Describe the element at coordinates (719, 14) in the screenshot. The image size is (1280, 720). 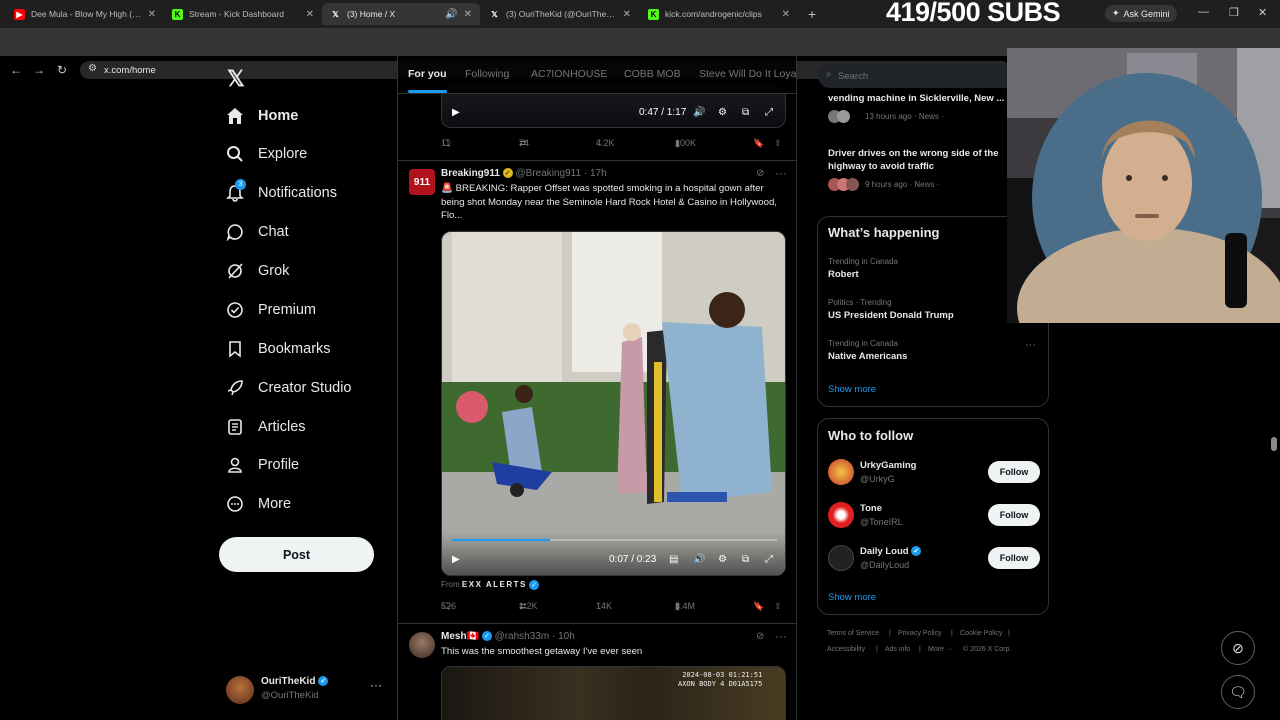
I see `browser-tab-5: K kick.com/androgenic/clips ✕` at that location.